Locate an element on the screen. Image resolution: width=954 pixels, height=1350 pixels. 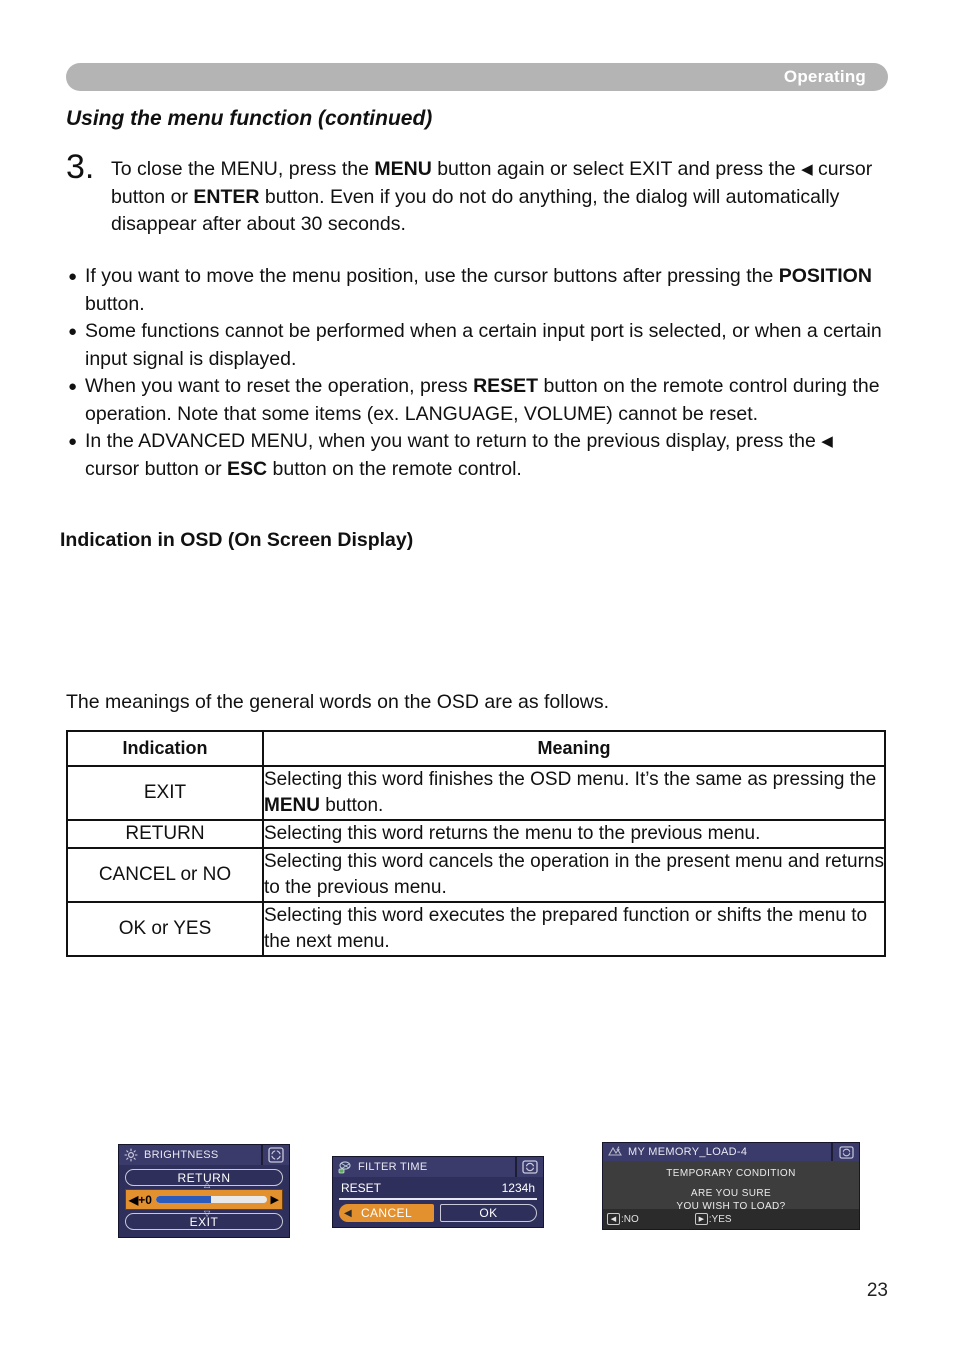
osd-cancel-button: ◀ CANCEL is located at coordinates (386, 1213).